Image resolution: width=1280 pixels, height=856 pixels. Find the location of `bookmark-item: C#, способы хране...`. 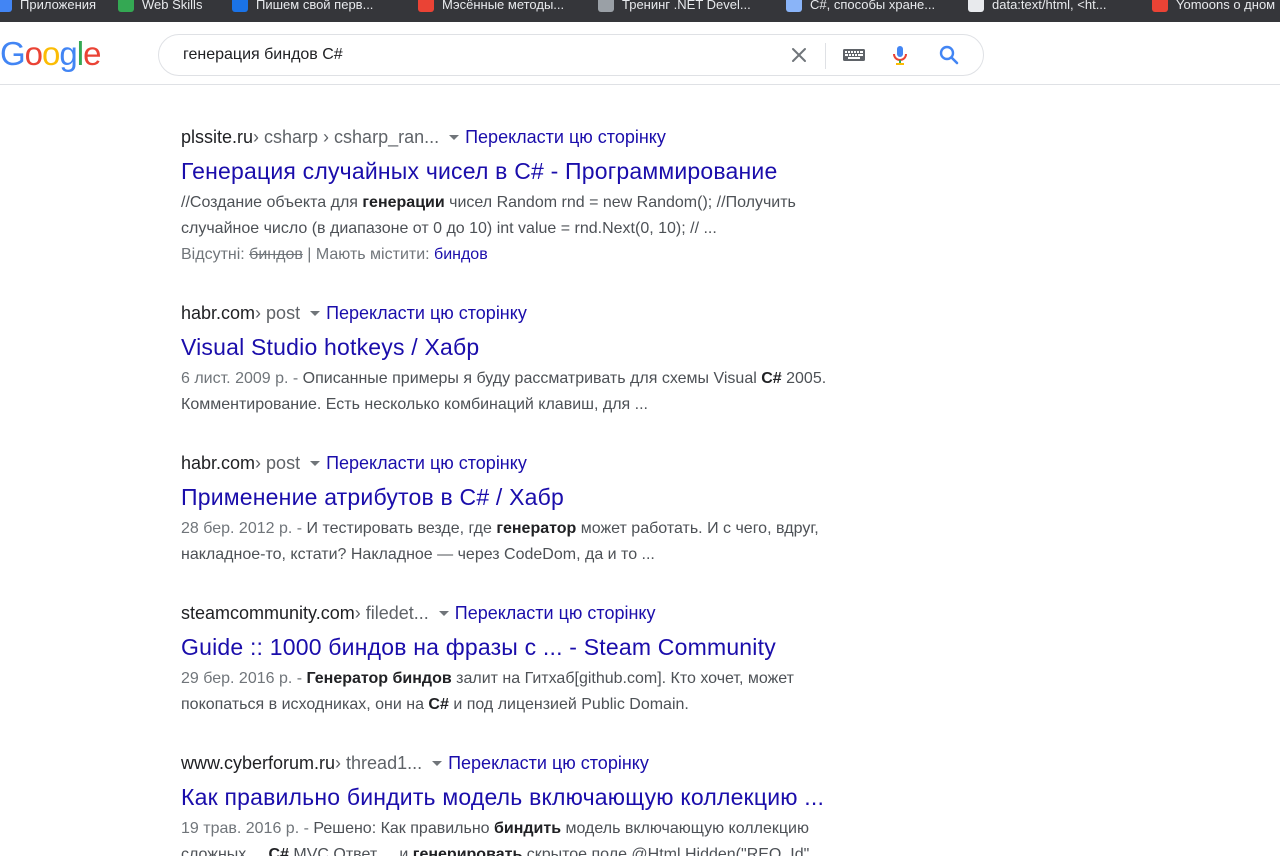

bookmark-item: C#, способы хране... is located at coordinates (860, 7).